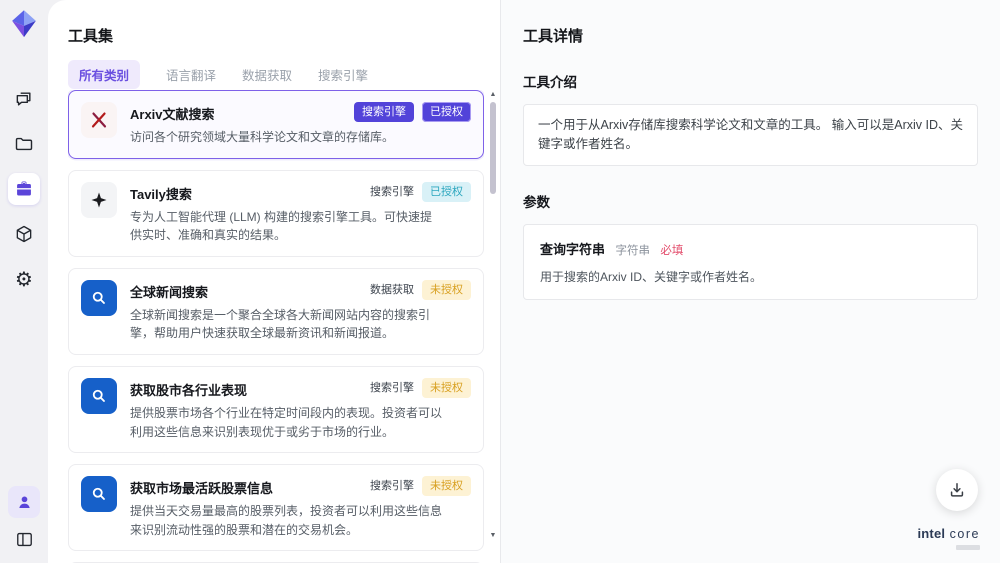 The height and width of the screenshot is (563, 1000). Describe the element at coordinates (632, 250) in the screenshot. I see `param-type: 字符串` at that location.